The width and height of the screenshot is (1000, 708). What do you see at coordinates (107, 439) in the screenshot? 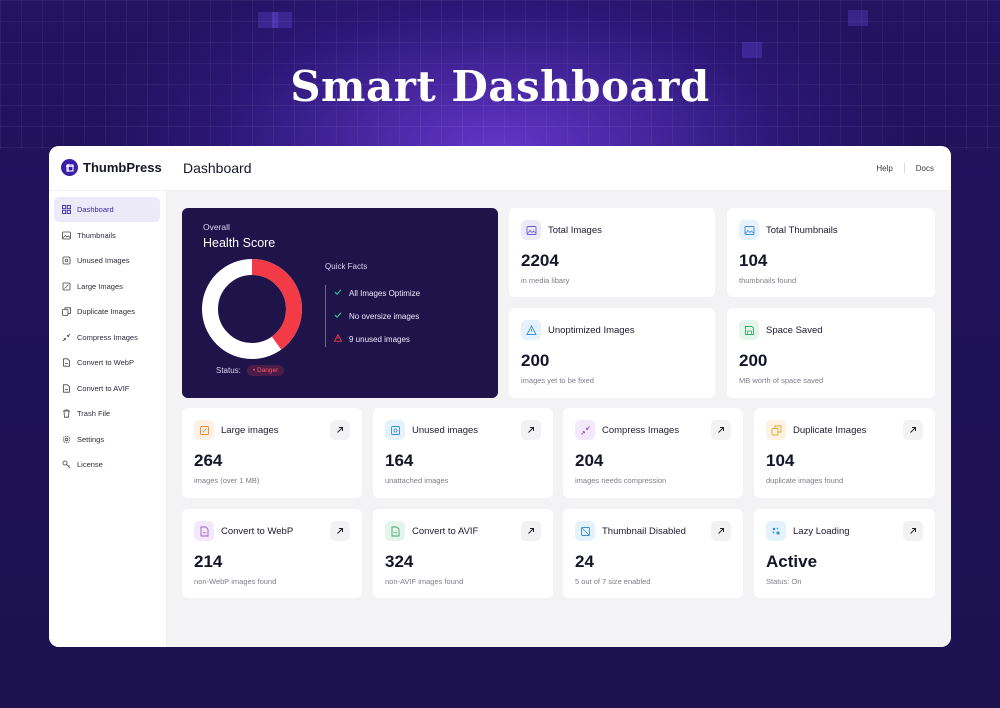
I see `sidebar-item-settings: Settings` at bounding box center [107, 439].